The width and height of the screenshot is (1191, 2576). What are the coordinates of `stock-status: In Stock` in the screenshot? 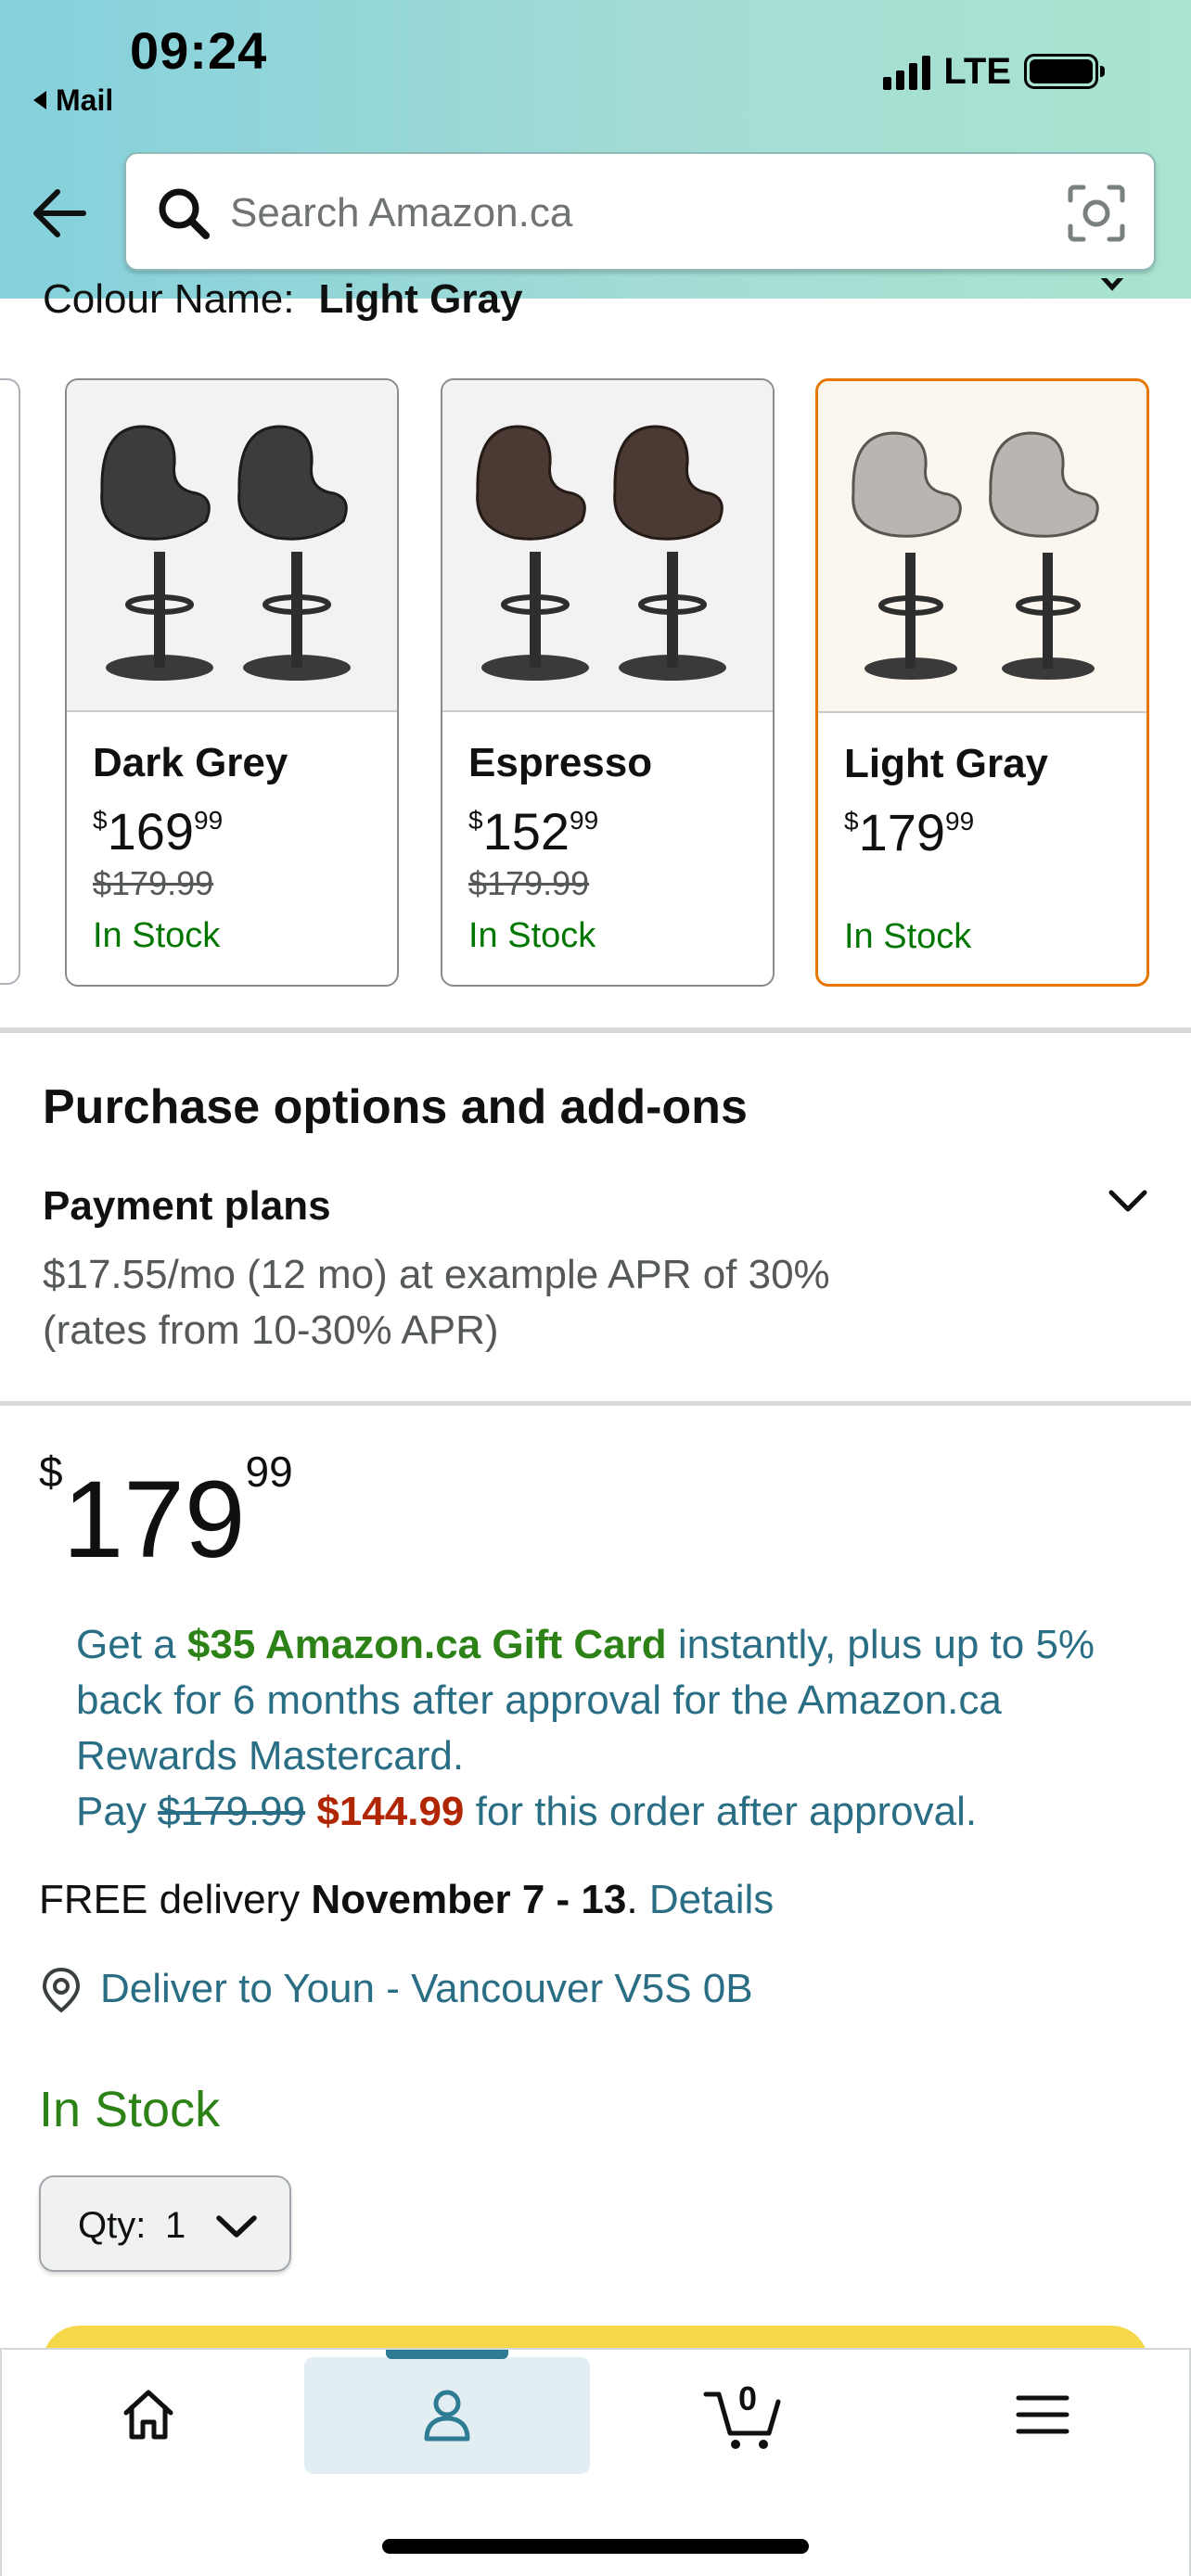 It's located at (130, 2110).